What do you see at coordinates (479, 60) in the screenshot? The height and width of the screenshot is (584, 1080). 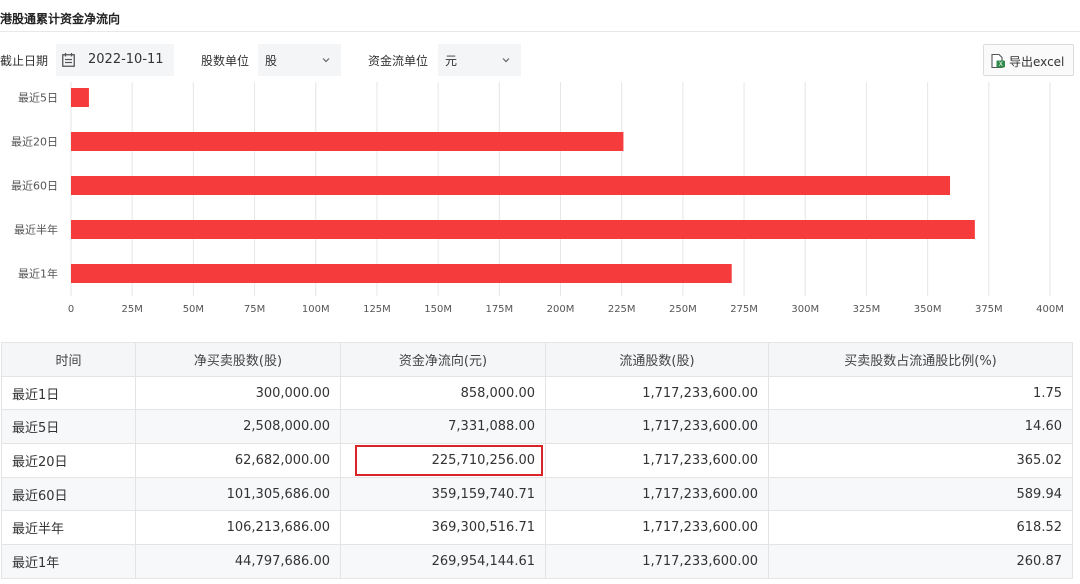 I see `fund-unit-select: 元` at bounding box center [479, 60].